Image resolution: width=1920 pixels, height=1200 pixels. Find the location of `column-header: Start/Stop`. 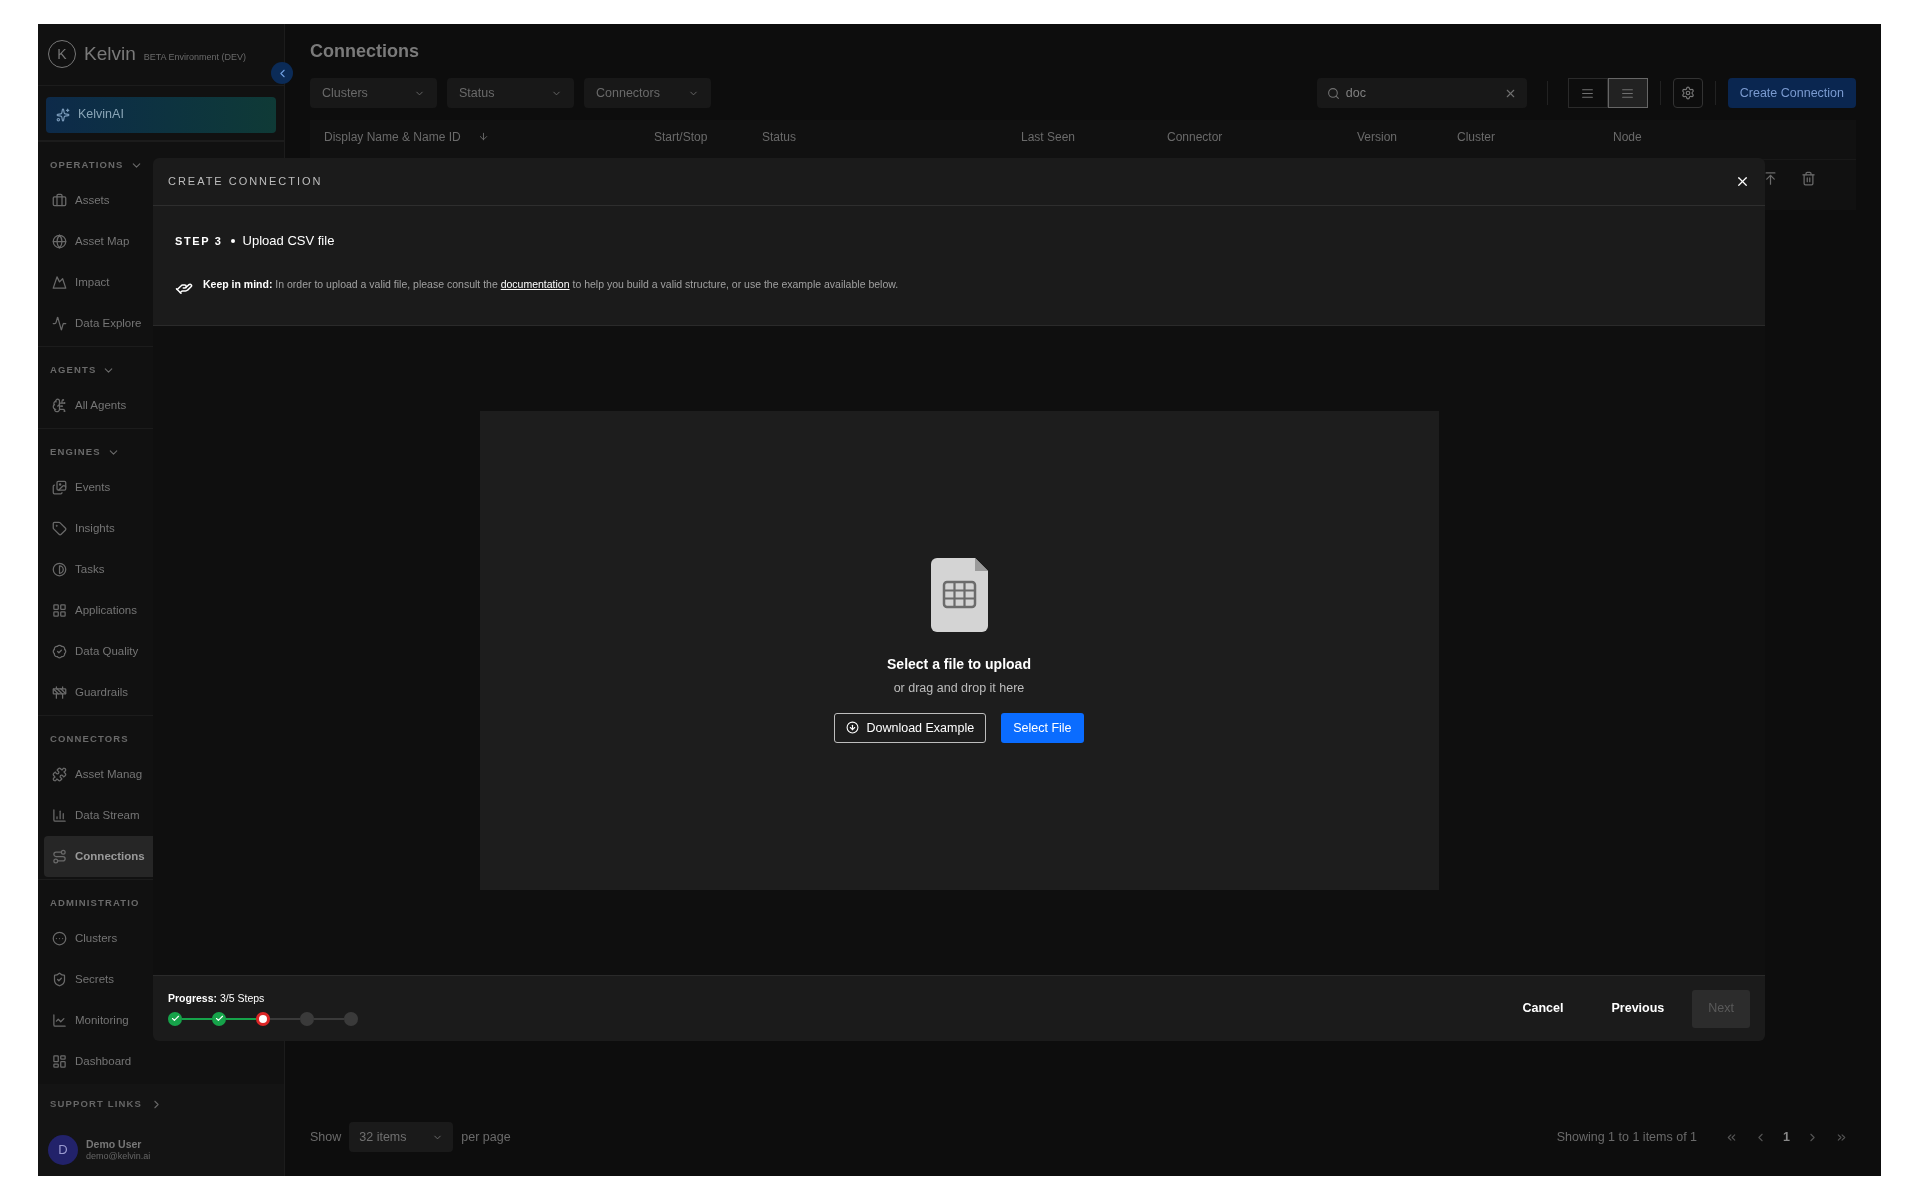

column-header: Start/Stop is located at coordinates (681, 137).